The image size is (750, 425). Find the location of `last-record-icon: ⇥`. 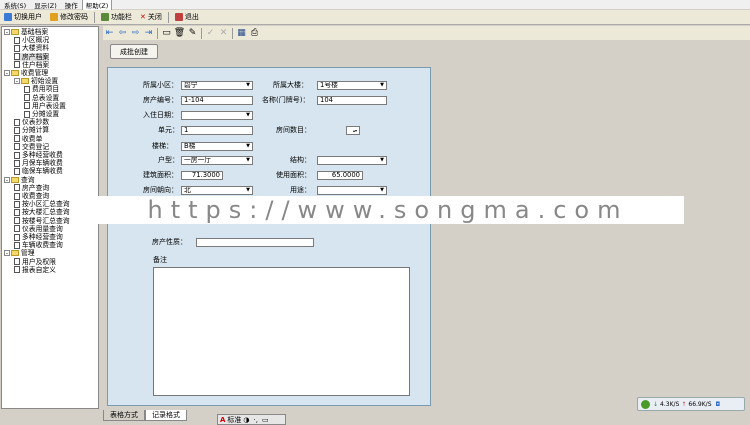

last-record-icon: ⇥ is located at coordinates (148, 33).